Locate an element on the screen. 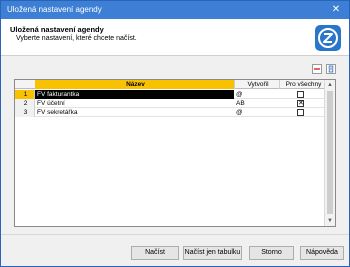 The height and width of the screenshot is (267, 350). table-row: 2 FV účetní AB ✕ is located at coordinates (170, 103).